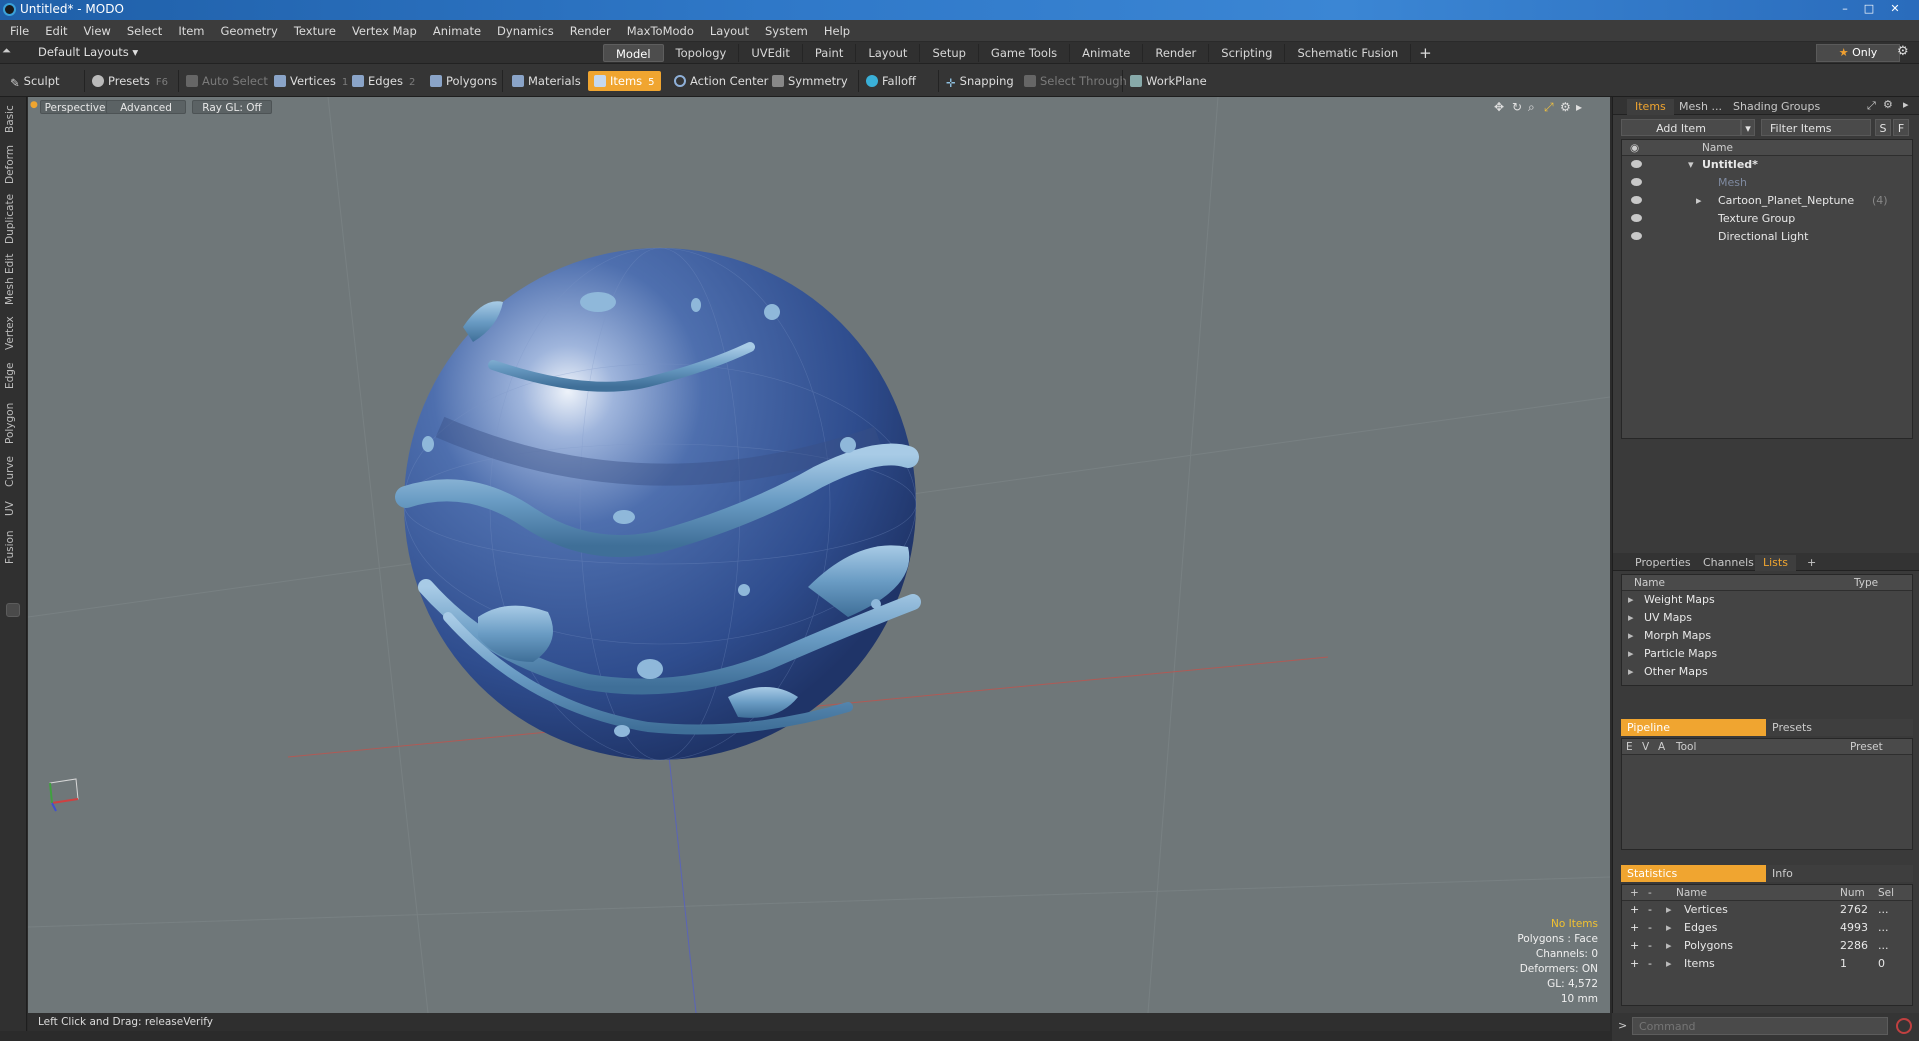  I want to click on menu-vertex-map: Vertex Map, so click(384, 31).